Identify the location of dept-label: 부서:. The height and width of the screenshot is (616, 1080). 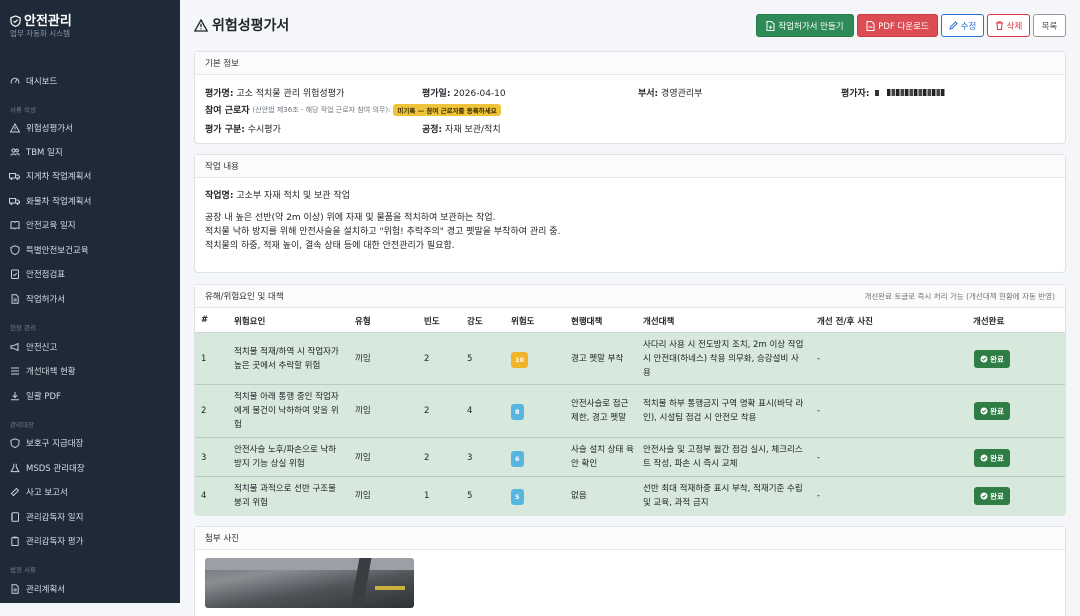
(648, 94).